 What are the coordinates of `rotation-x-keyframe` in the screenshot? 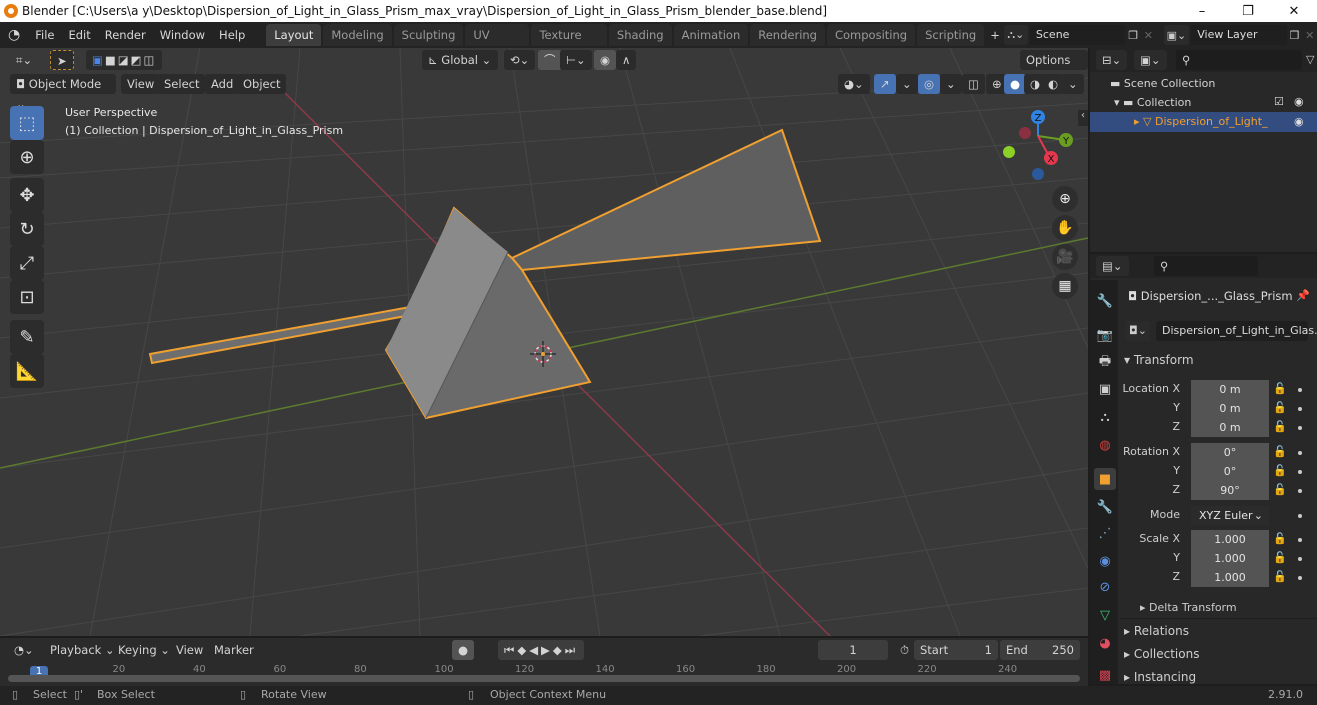 It's located at (1300, 453).